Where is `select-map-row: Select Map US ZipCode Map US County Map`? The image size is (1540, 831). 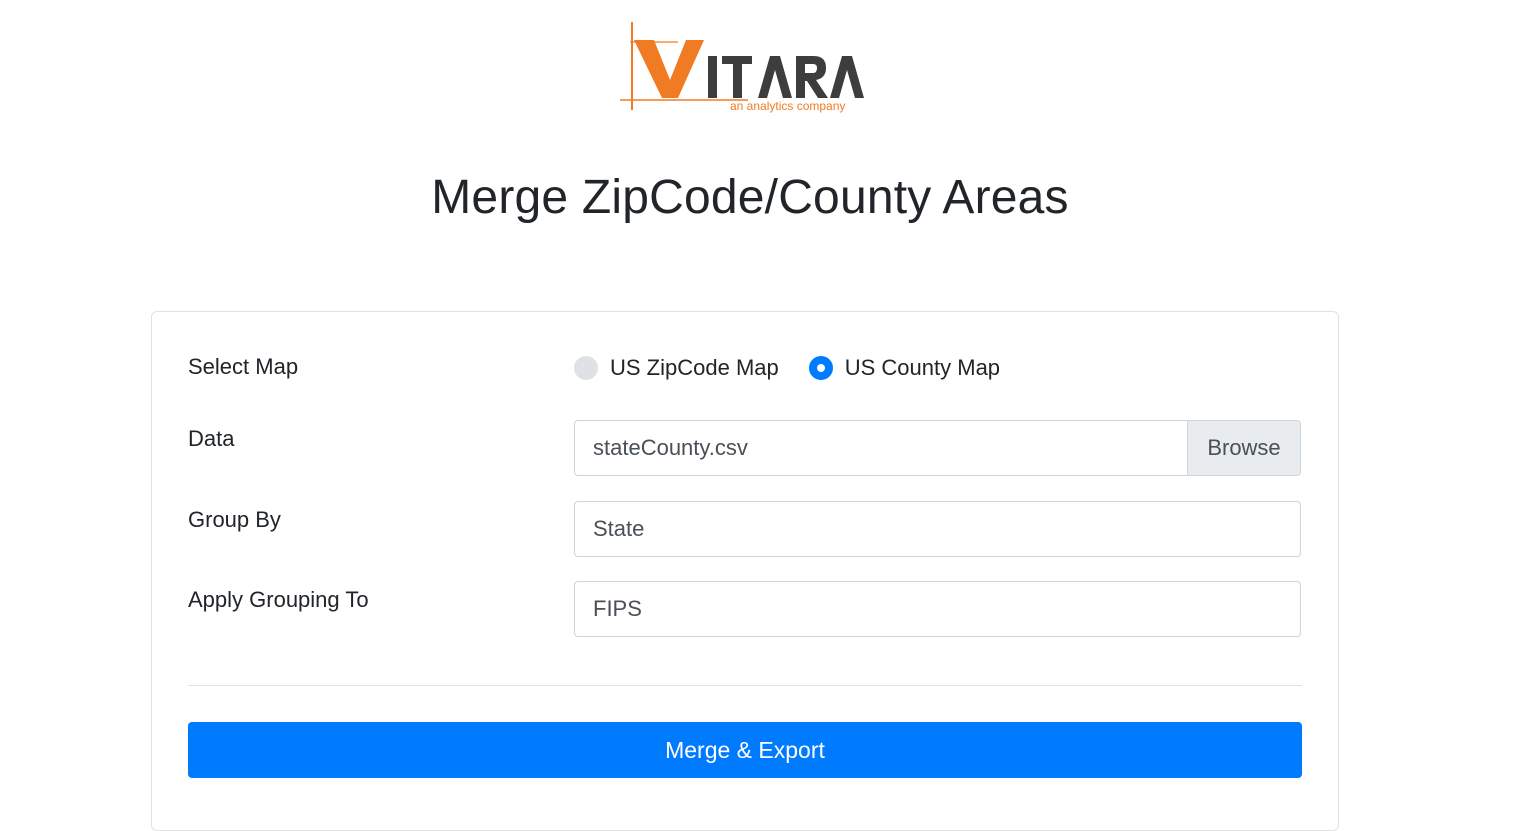 select-map-row: Select Map US ZipCode Map US County Map is located at coordinates (745, 368).